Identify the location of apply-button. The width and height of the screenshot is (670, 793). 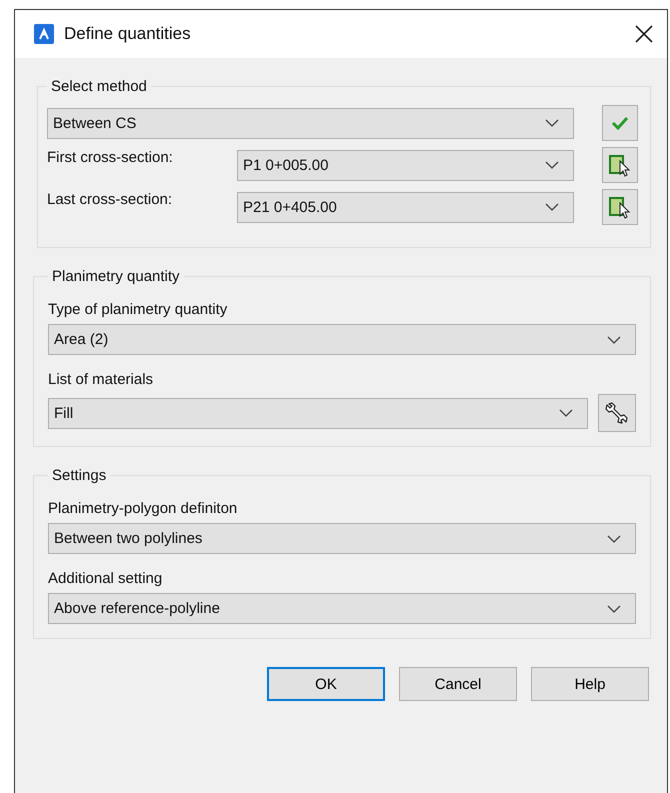
(620, 123).